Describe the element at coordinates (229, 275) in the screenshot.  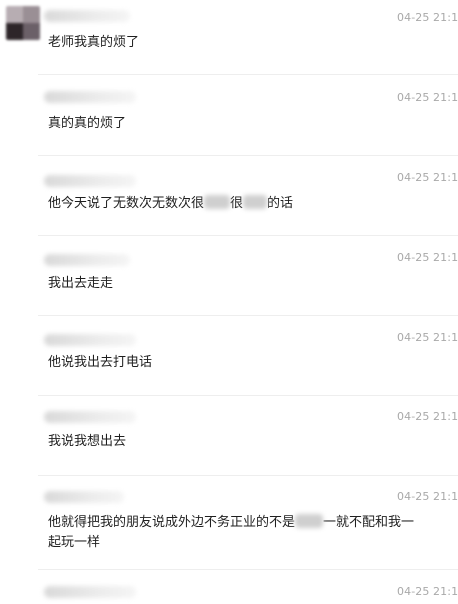
I see `chat-message: 04-25 21:16 我出去走走` at that location.